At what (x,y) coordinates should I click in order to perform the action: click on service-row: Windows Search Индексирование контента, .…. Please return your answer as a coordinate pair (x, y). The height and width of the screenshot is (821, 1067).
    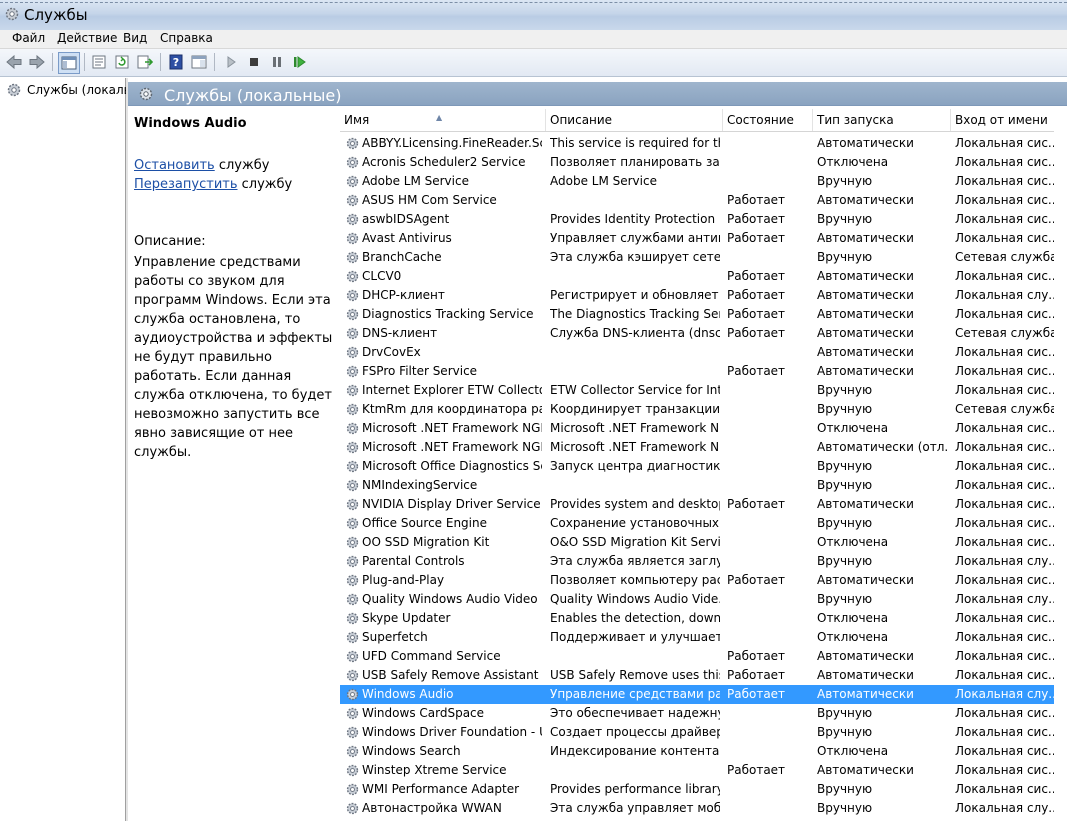
    Looking at the image, I should click on (697, 751).